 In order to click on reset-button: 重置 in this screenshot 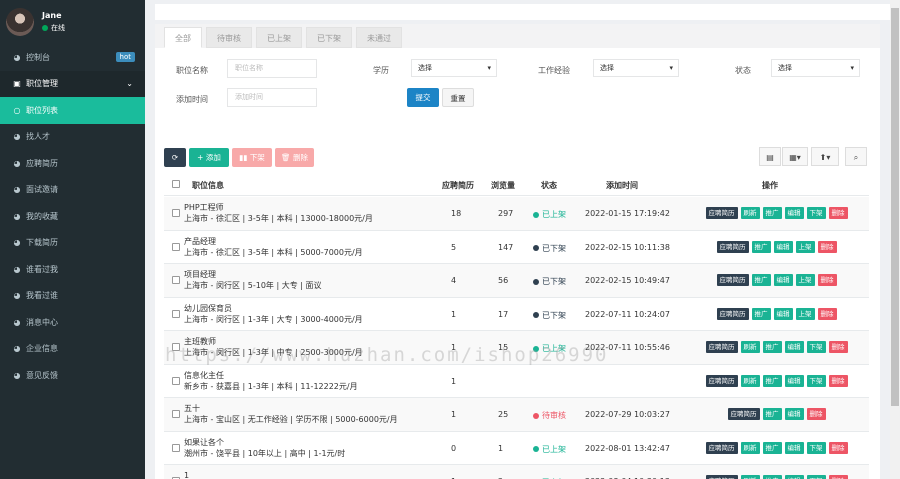, I will do `click(458, 97)`.